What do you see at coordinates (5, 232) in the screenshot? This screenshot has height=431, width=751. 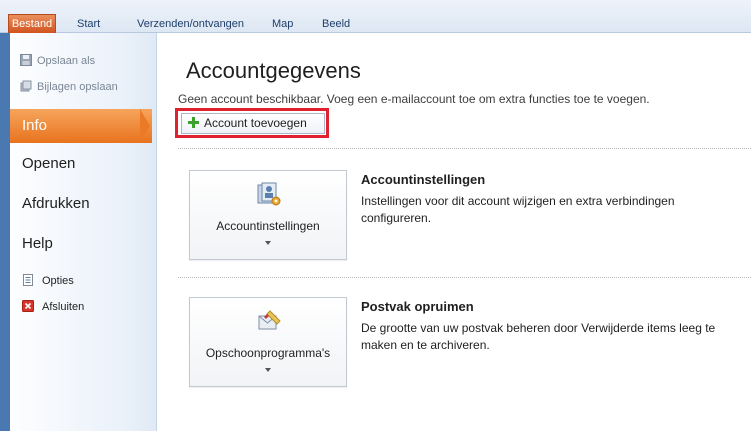 I see `left-accent-bar` at bounding box center [5, 232].